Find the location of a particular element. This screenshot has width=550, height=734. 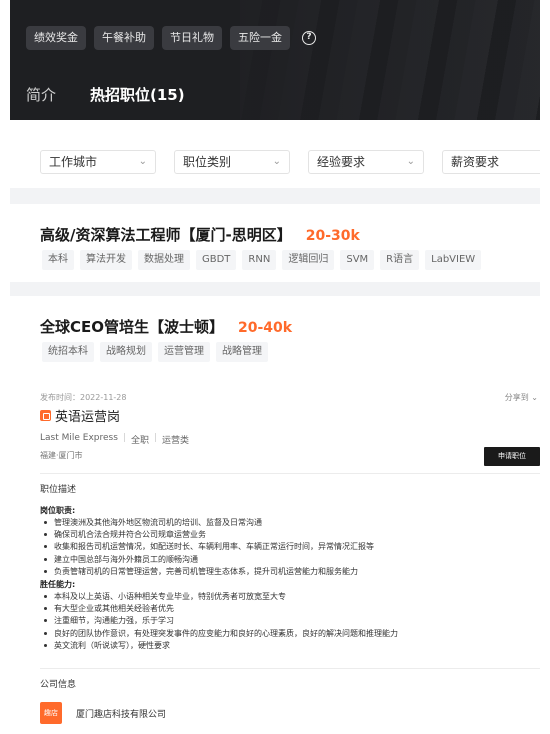

benefit-tags: 绩效奖金 午餐补助 节日礼物 五险一金 ? is located at coordinates (171, 38).